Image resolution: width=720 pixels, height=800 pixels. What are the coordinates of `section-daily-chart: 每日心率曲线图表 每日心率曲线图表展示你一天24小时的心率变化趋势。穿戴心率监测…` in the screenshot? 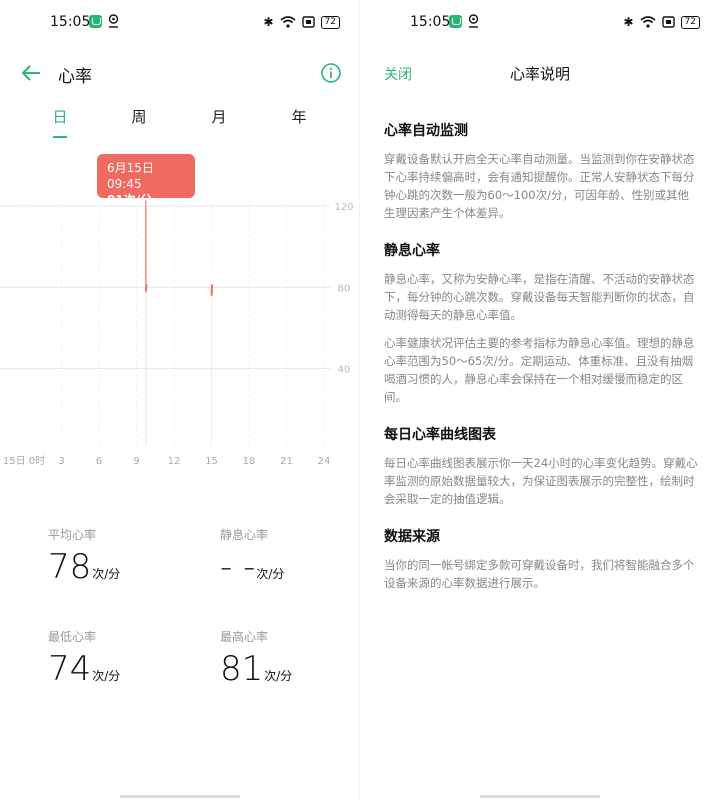 It's located at (542, 466).